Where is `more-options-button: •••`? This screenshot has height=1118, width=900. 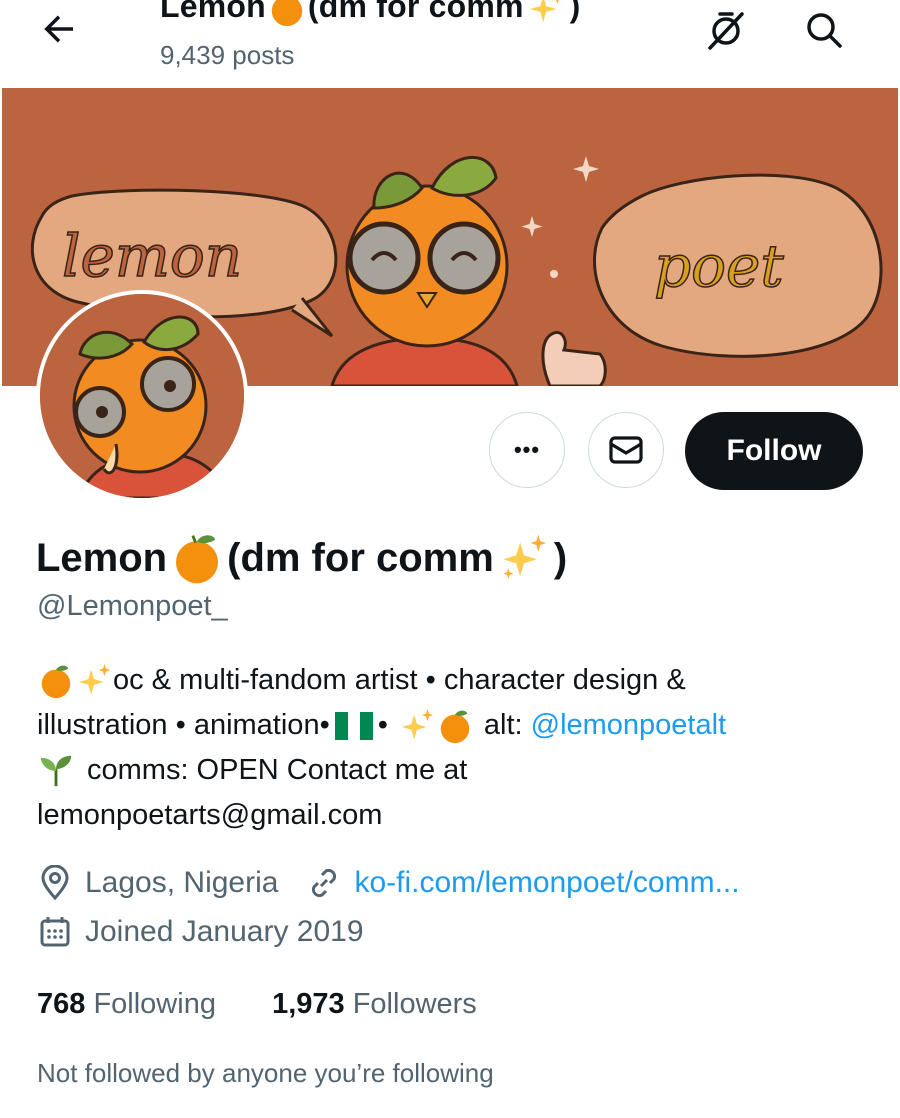
more-options-button: ••• is located at coordinates (527, 450).